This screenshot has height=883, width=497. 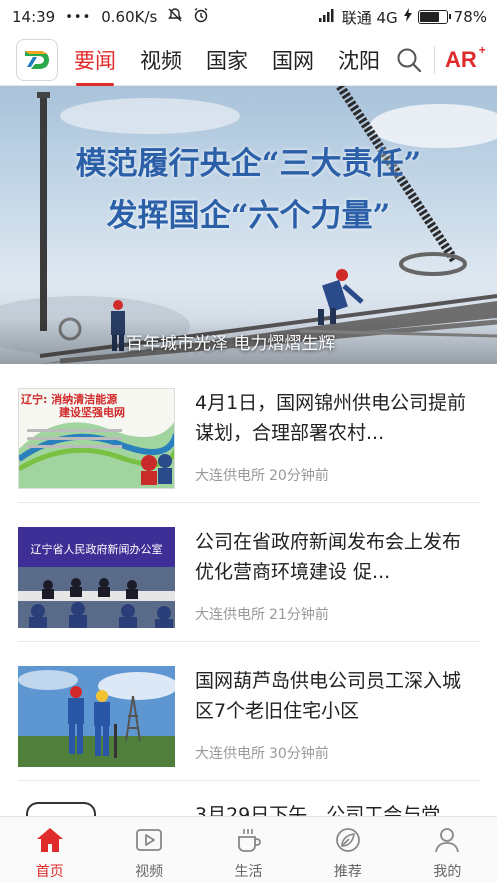 I want to click on tab-shenyang: 沈阳, so click(x=359, y=60).